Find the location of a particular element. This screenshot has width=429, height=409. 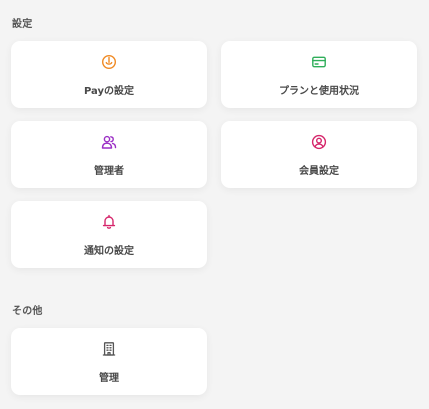

card-member-settings: 会員設定 is located at coordinates (319, 154).